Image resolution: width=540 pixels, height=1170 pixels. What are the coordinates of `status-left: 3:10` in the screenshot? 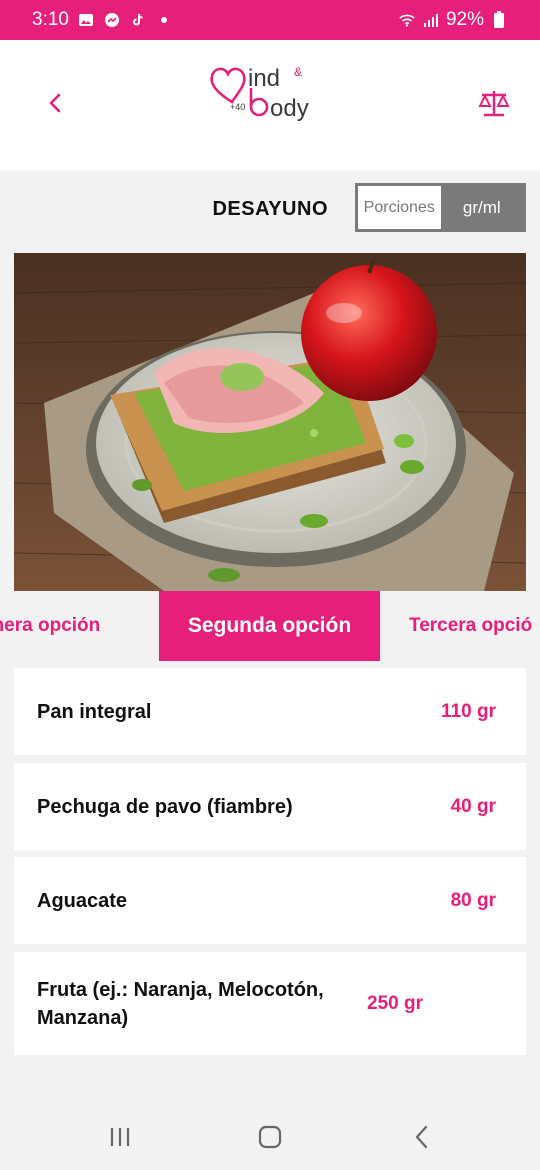 It's located at (102, 20).